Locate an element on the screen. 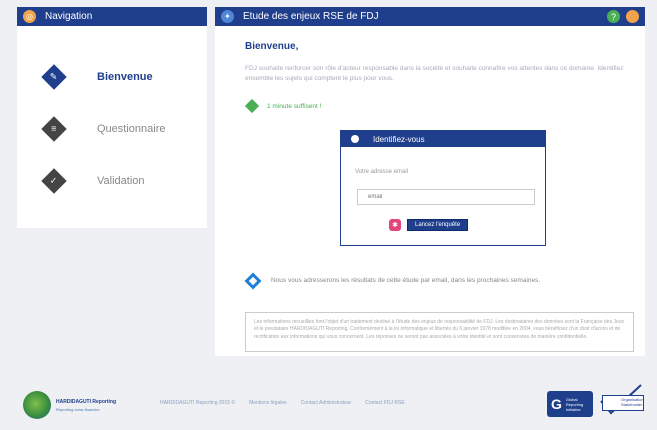 The width and height of the screenshot is (657, 430). comment-icon: ✎ is located at coordinates (54, 77).